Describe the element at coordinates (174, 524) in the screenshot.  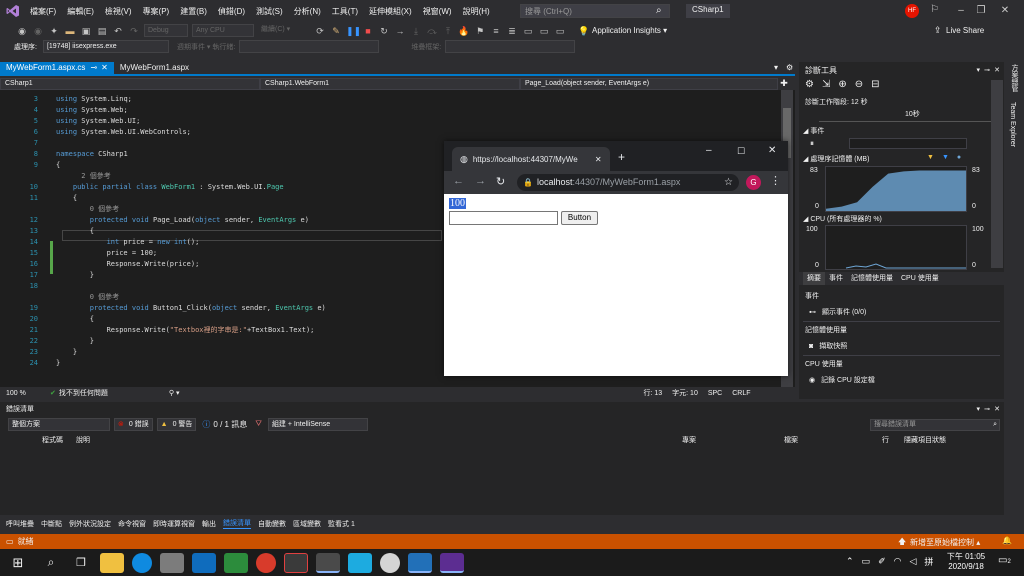
I see `bottom-tab: 即時運算視窗` at that location.